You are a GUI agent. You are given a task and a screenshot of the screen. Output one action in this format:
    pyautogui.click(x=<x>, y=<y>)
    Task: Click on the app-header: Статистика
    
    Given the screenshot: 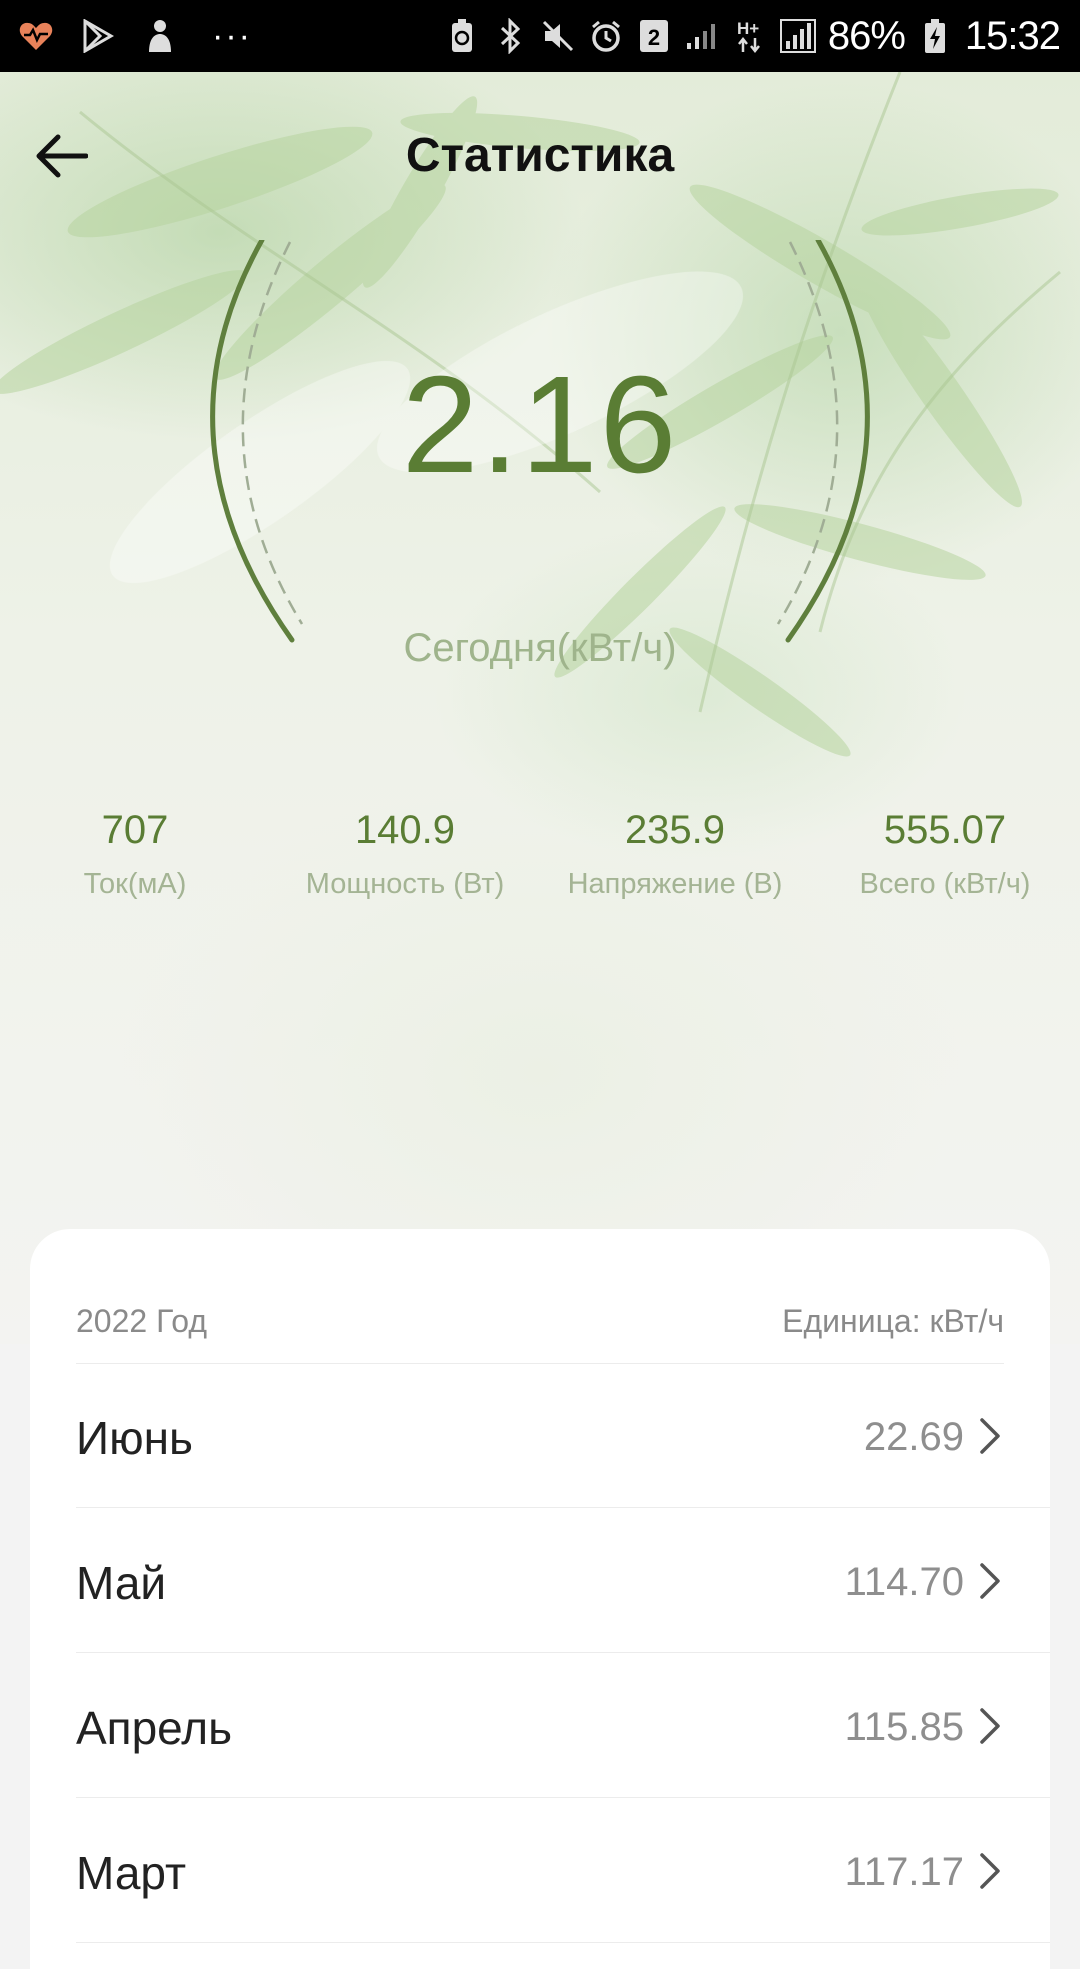 What is the action you would take?
    pyautogui.click(x=540, y=157)
    